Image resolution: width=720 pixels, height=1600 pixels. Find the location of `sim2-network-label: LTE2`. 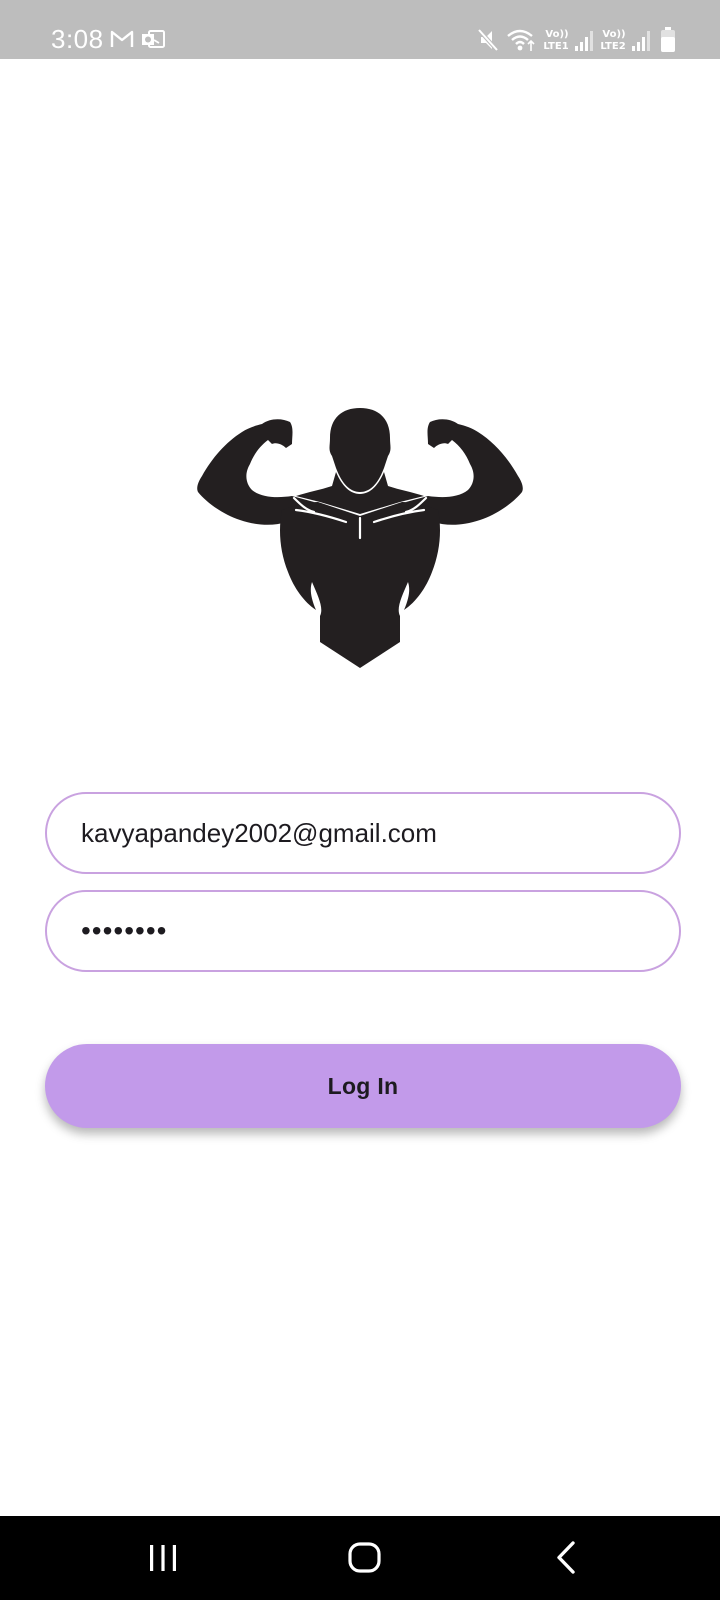

sim2-network-label: LTE2 is located at coordinates (613, 46).